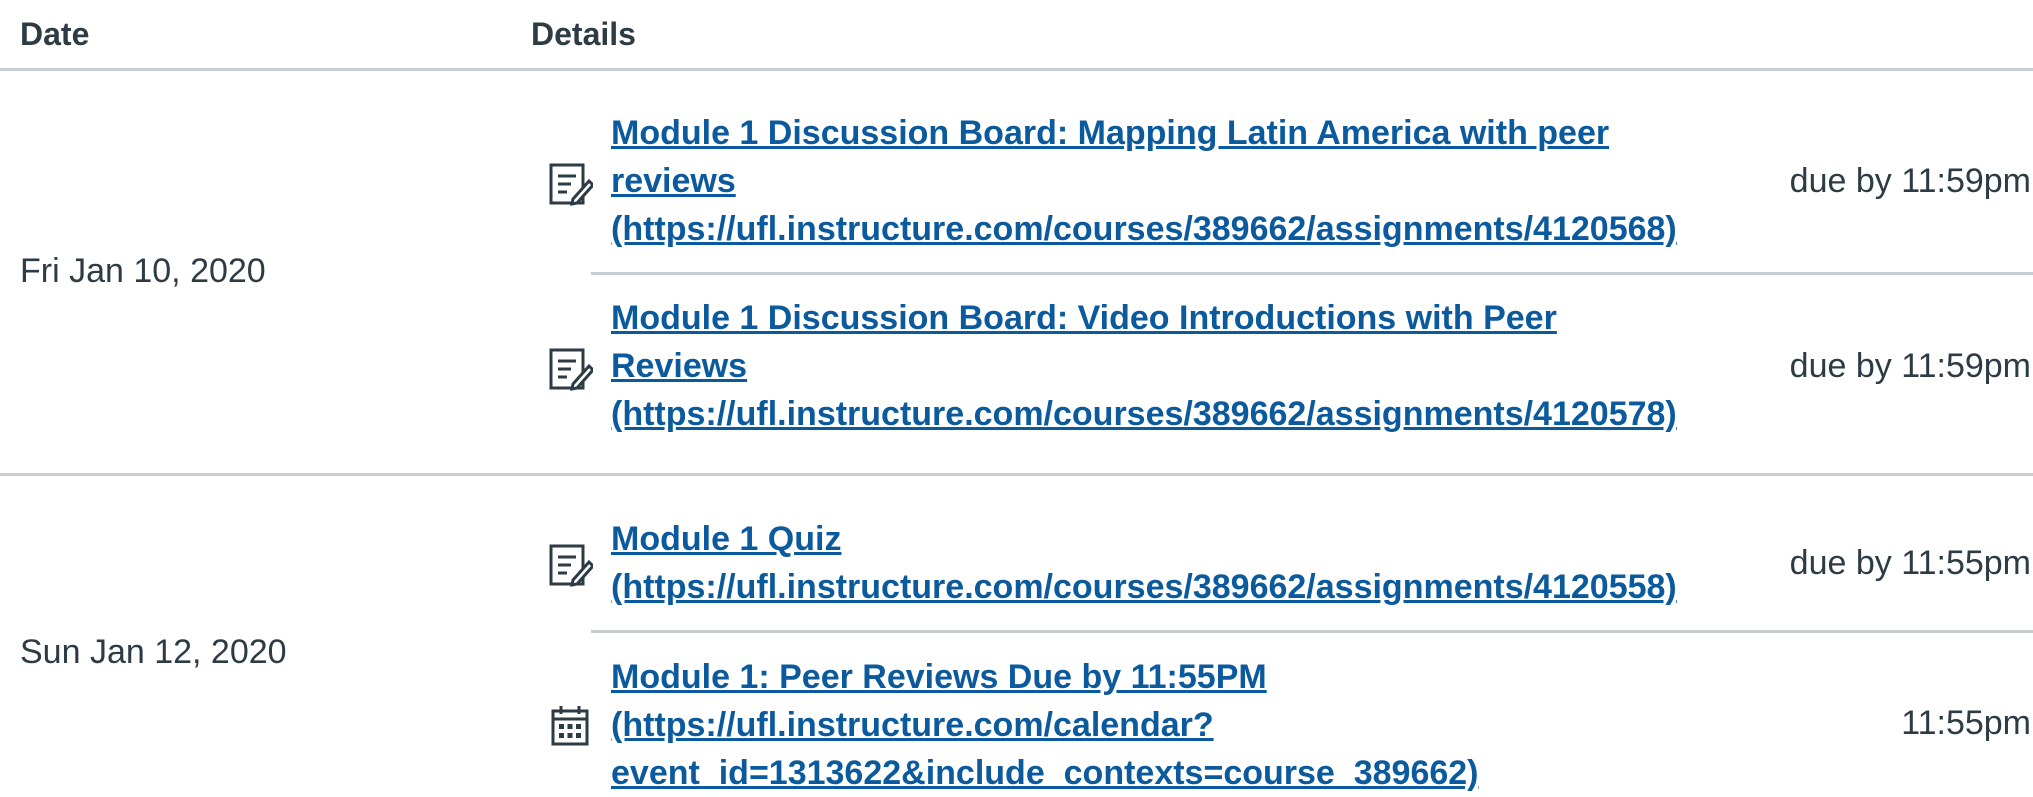  I want to click on group-divider, so click(1016, 474).